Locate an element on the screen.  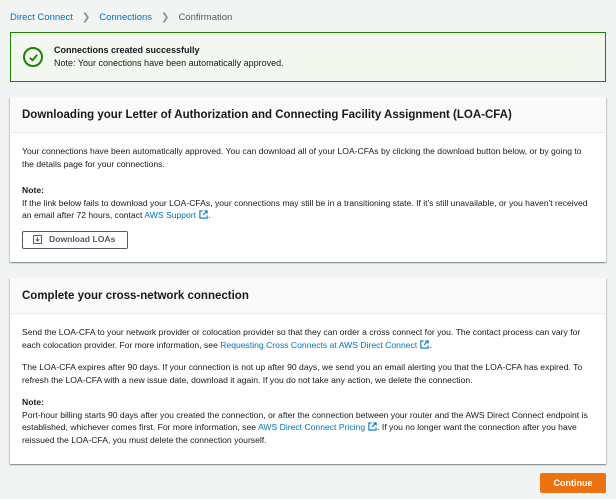
check-circle-icon is located at coordinates (33, 57).